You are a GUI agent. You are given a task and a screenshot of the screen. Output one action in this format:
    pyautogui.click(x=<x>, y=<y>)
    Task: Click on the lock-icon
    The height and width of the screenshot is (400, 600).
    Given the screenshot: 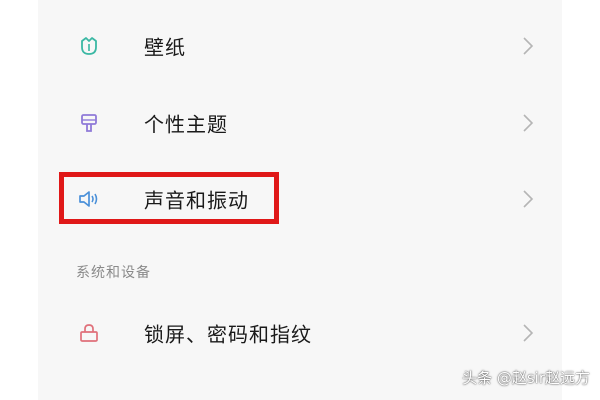 What is the action you would take?
    pyautogui.click(x=89, y=333)
    